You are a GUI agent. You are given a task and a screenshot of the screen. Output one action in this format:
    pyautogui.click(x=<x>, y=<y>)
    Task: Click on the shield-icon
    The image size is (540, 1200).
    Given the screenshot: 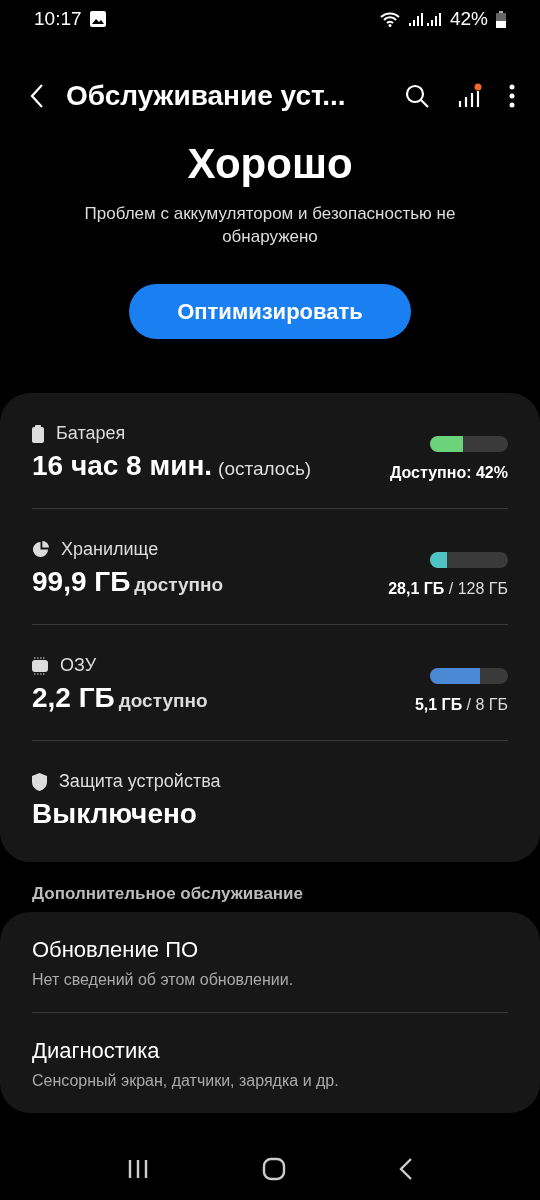 What is the action you would take?
    pyautogui.click(x=39, y=781)
    